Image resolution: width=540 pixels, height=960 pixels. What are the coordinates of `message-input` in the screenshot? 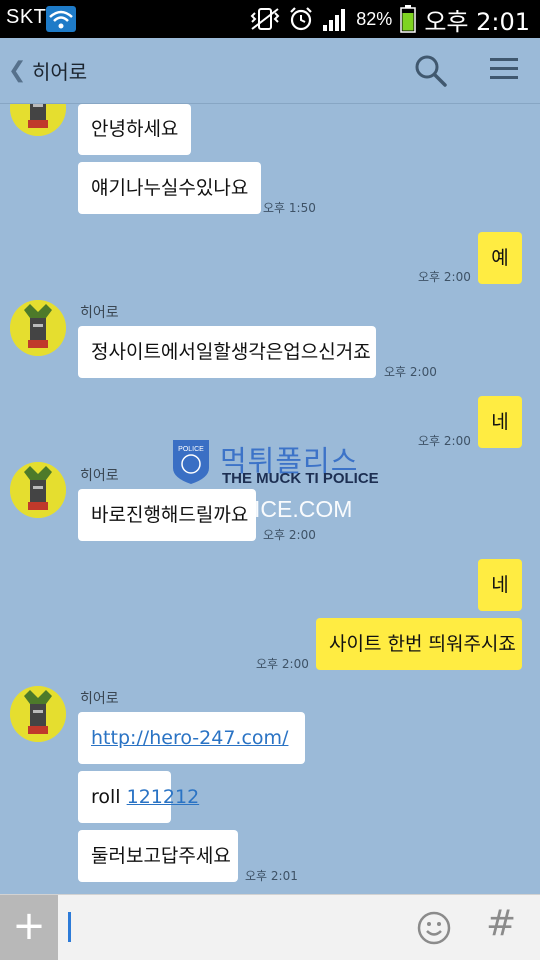 It's located at (228, 927).